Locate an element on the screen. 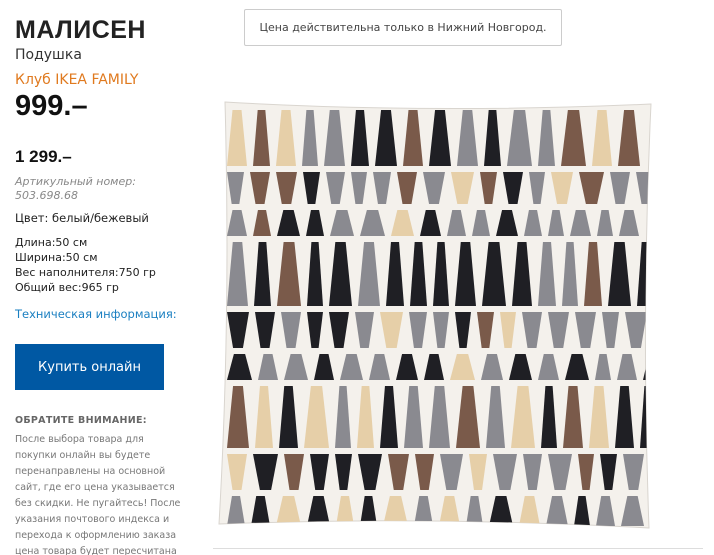 This screenshot has height=555, width=714. buy-online-button: Купить онлайн is located at coordinates (89, 367).